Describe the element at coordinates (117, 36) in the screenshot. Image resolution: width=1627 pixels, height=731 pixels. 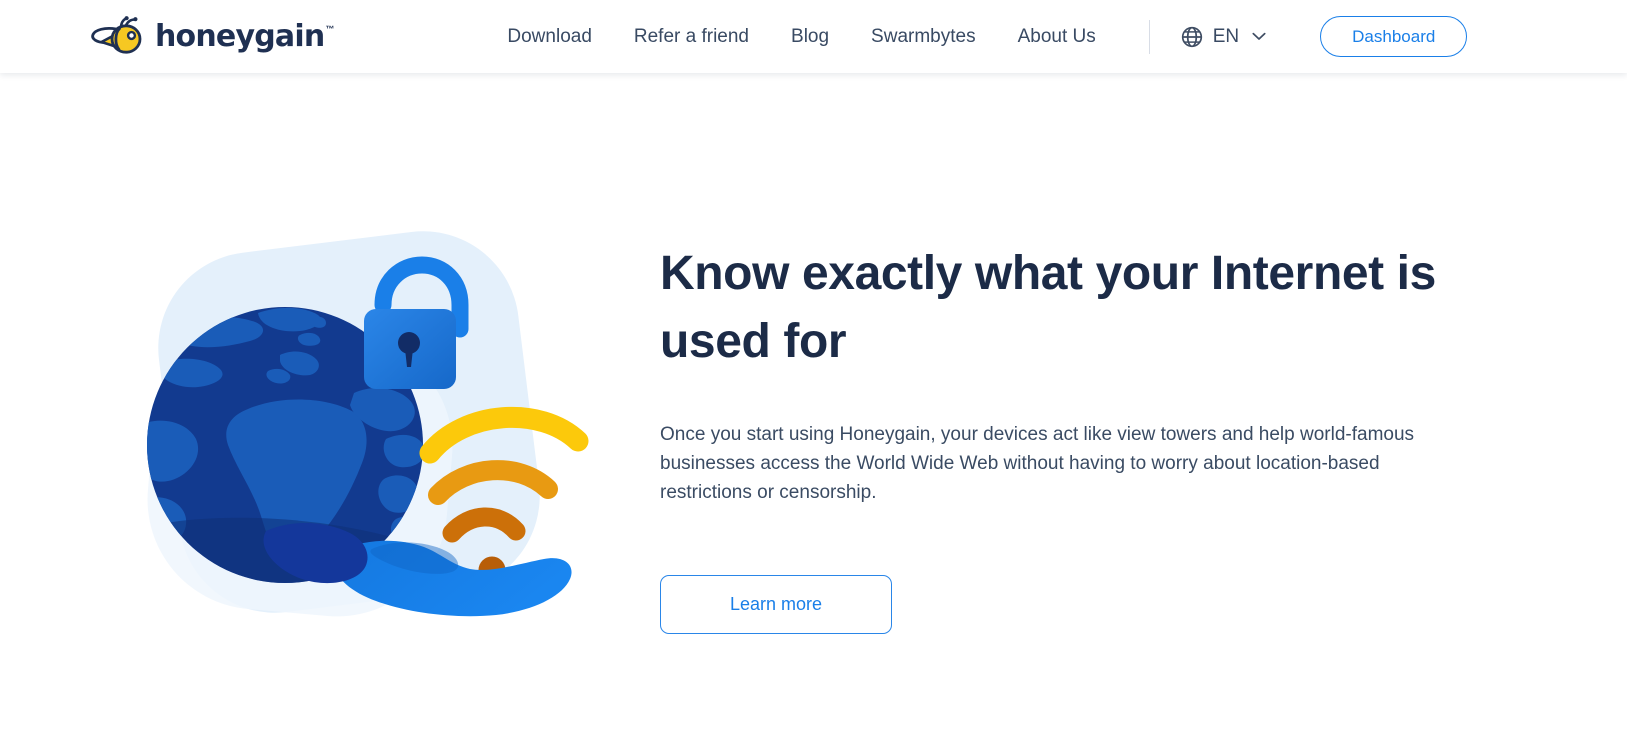
I see `bee-icon` at that location.